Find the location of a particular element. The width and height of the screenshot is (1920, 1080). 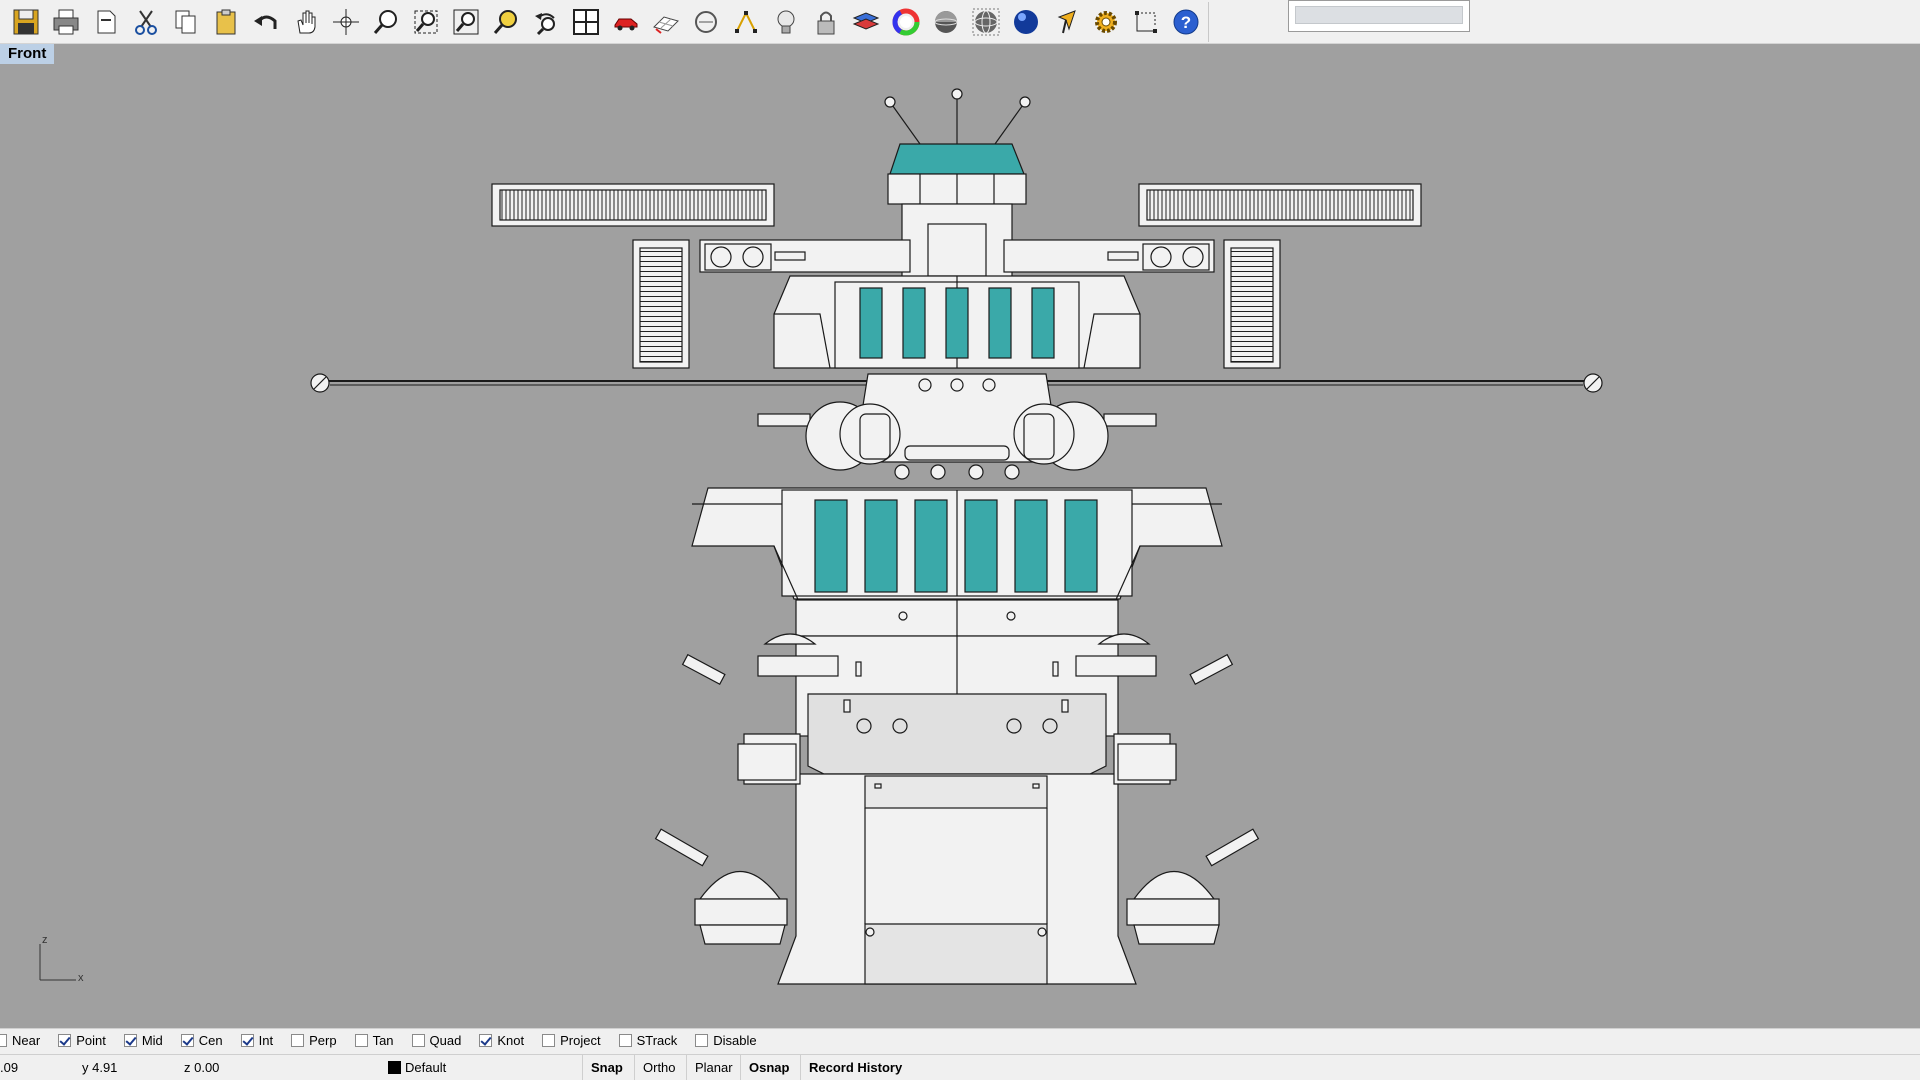

osnap-cen: Cen is located at coordinates (201, 1040).